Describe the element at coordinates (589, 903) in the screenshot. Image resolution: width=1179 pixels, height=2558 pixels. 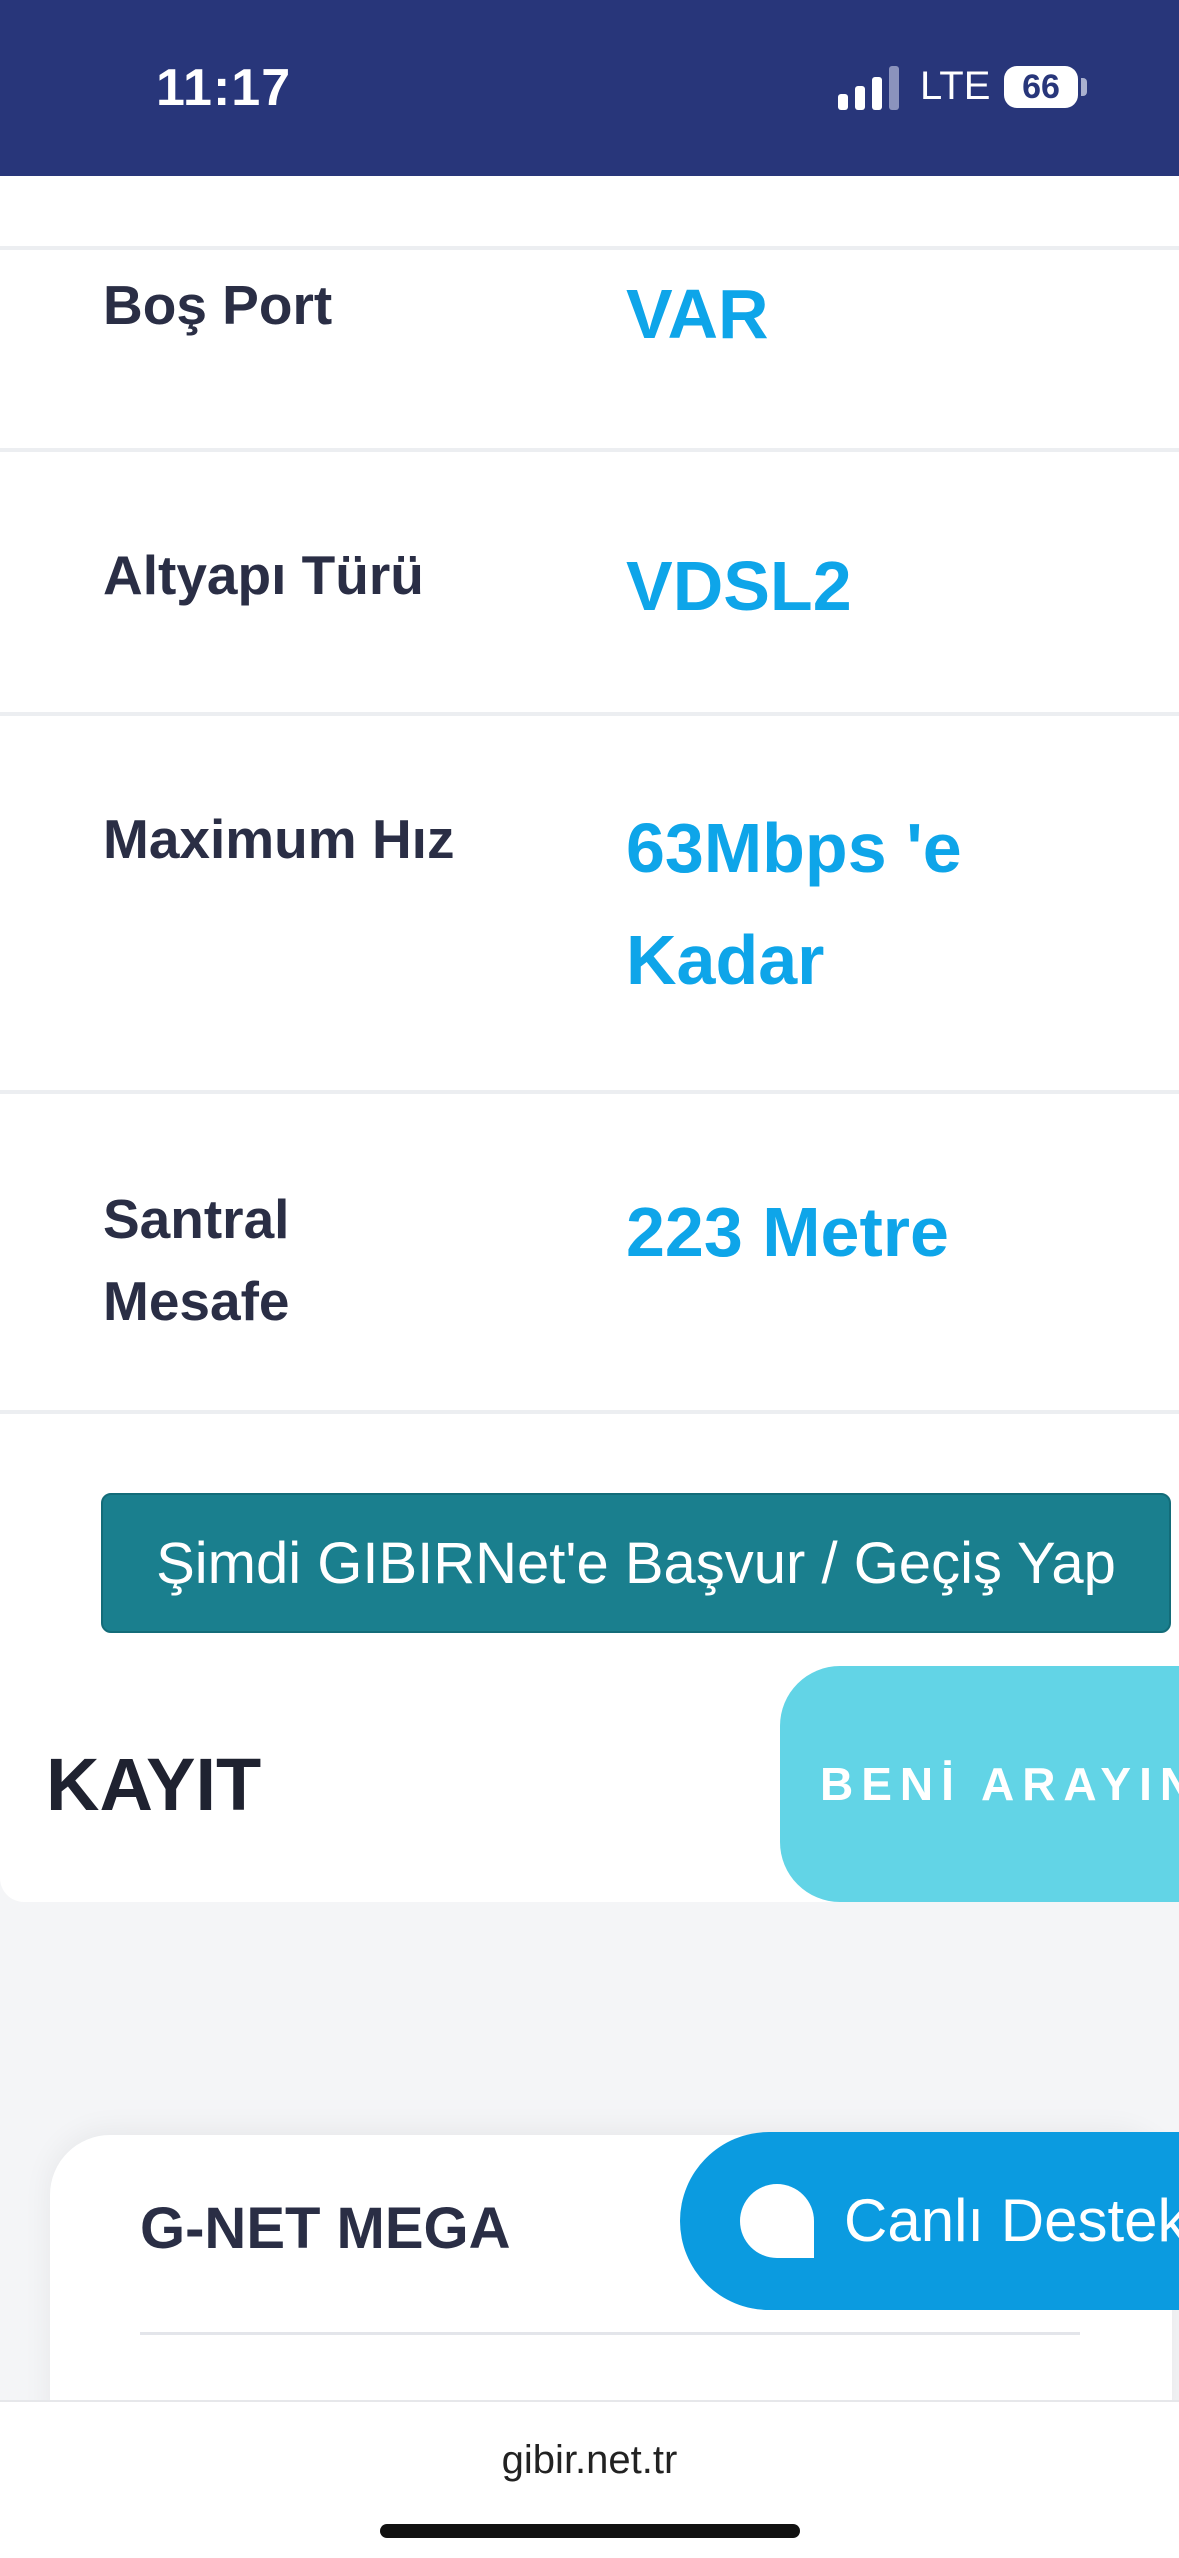
I see `detail-row-speed: Maximum Hız 63Mbps 'e Kadar` at that location.